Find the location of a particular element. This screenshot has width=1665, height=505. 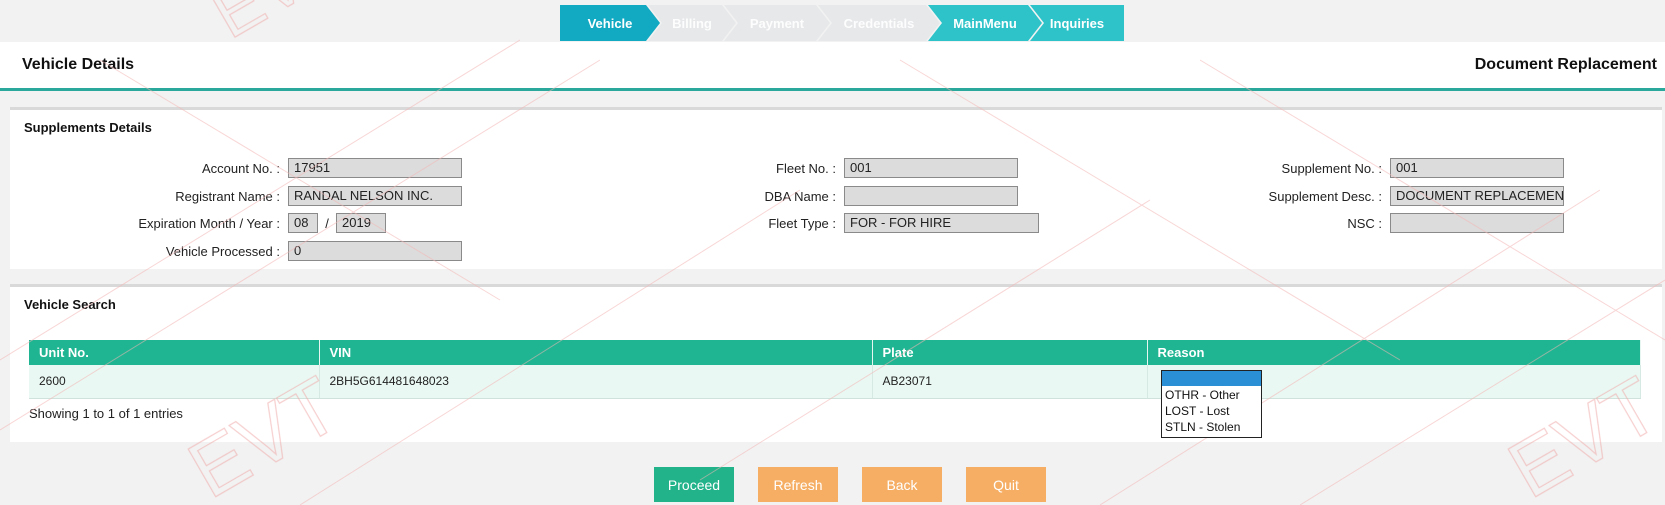

expiration-month-field: 08 is located at coordinates (303, 223).